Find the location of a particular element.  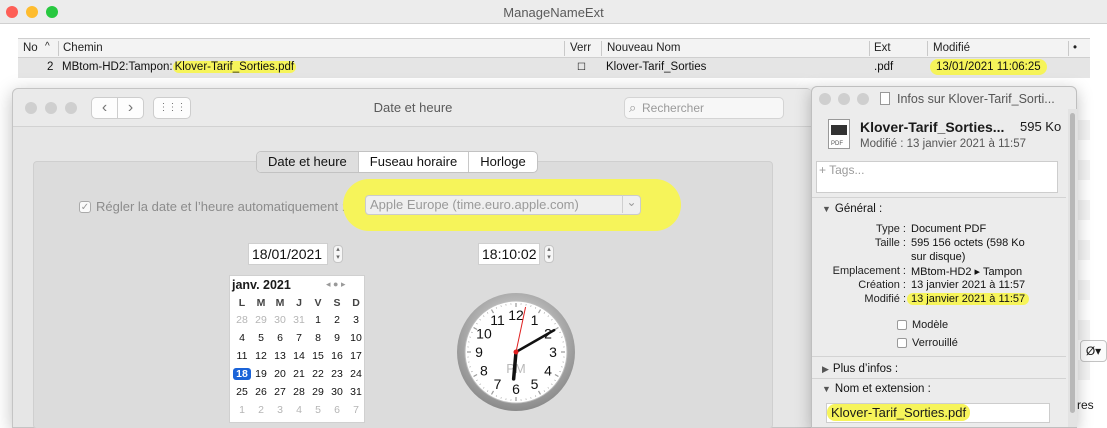

col-verr: Verr is located at coordinates (580, 48).